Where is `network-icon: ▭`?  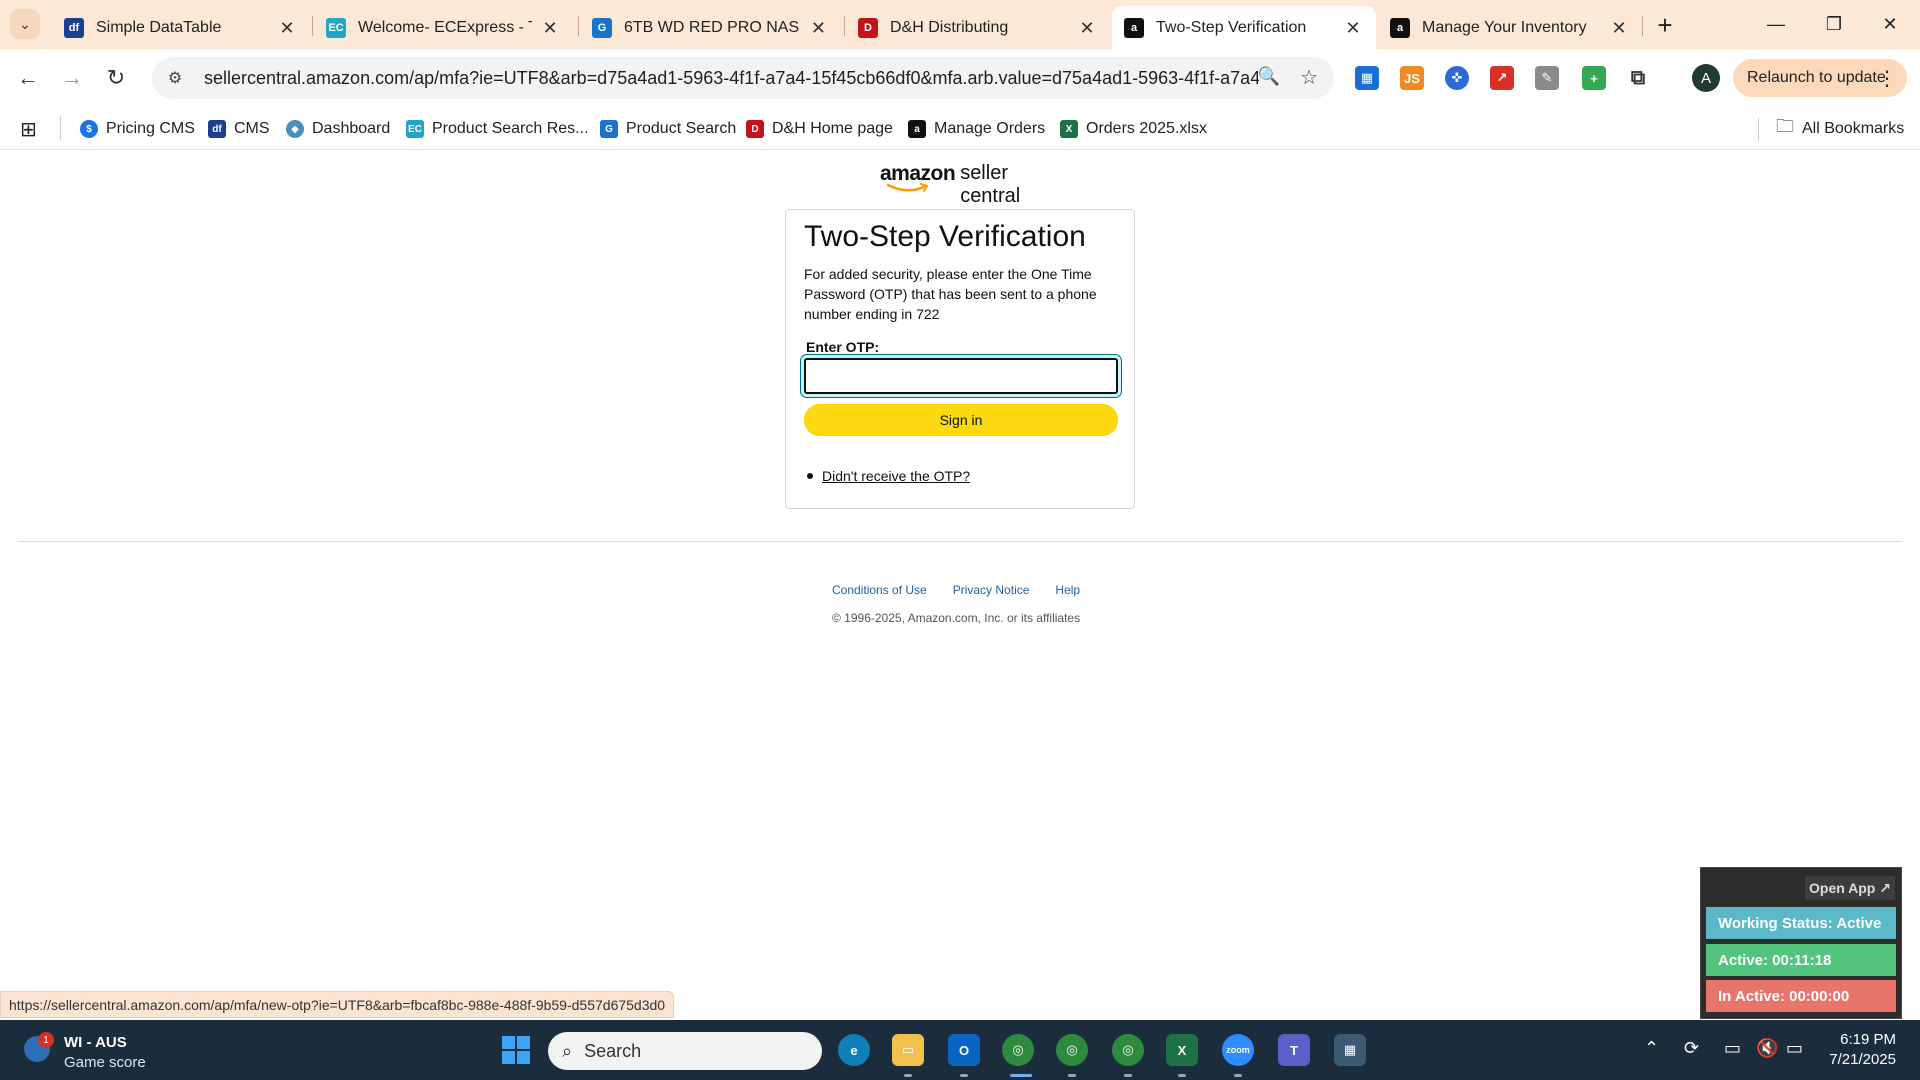 network-icon: ▭ is located at coordinates (1732, 1048).